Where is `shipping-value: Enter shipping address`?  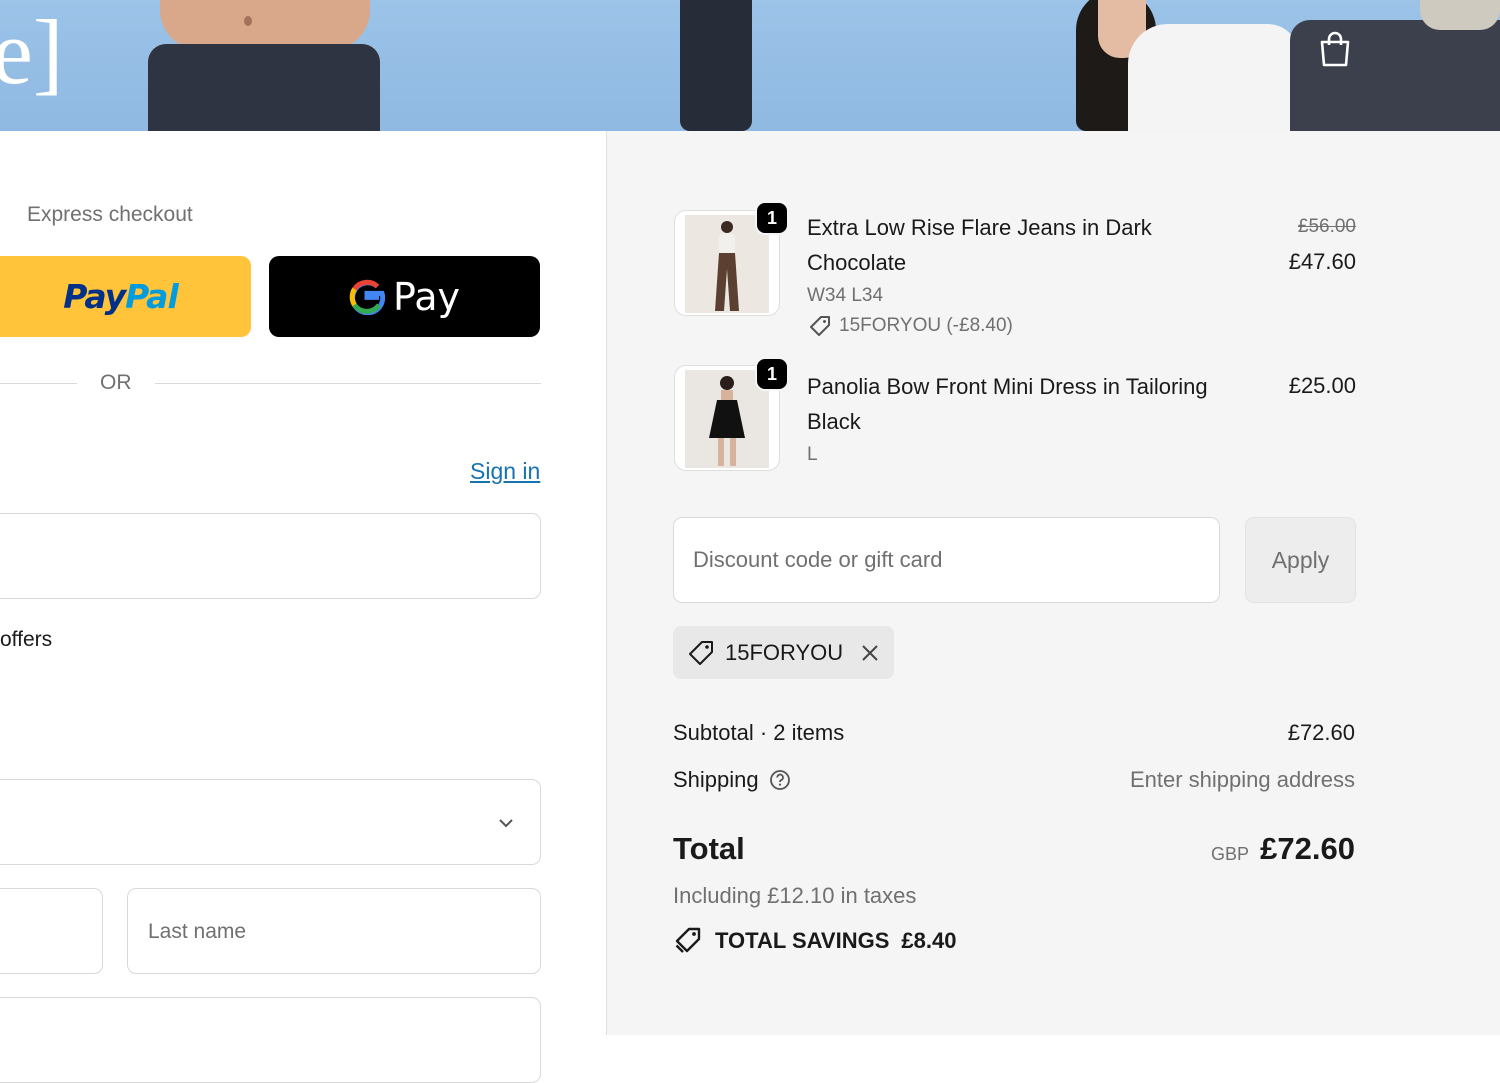 shipping-value: Enter shipping address is located at coordinates (1242, 779).